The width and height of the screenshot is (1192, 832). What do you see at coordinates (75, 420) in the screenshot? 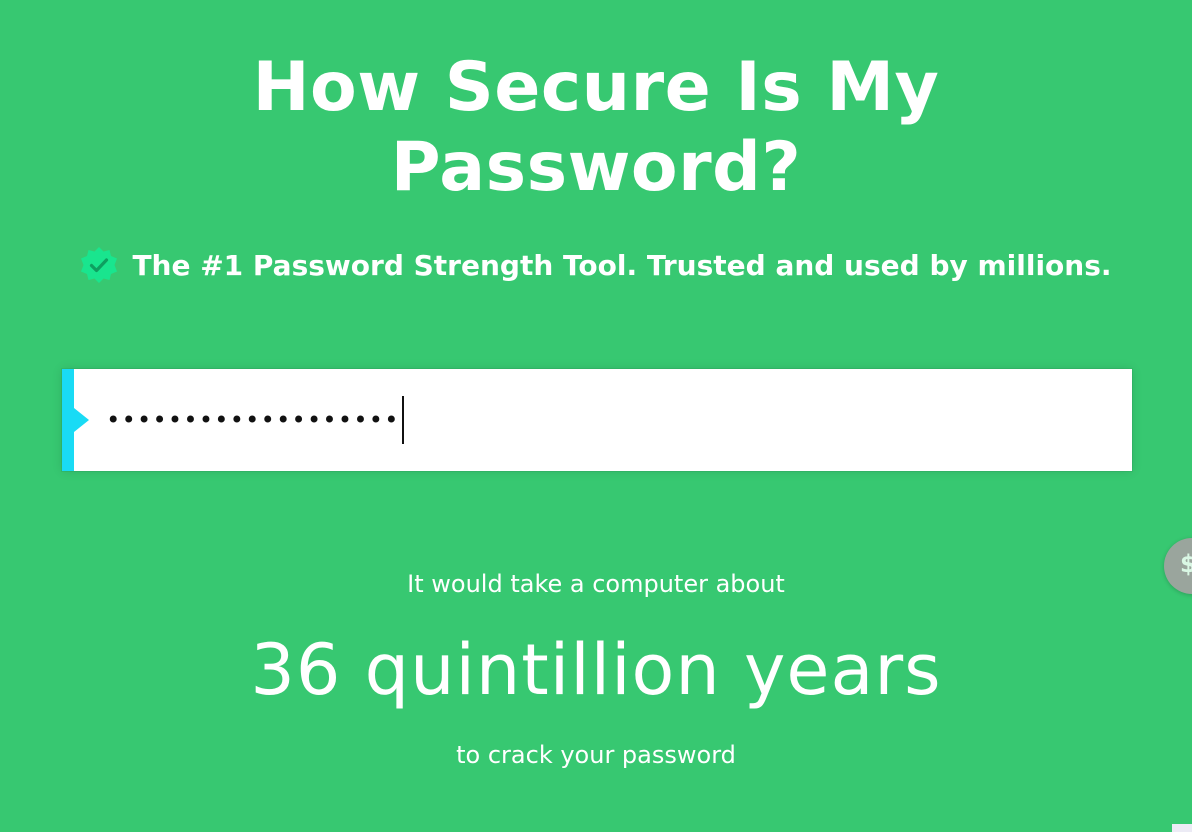
I see `strength-indicator` at bounding box center [75, 420].